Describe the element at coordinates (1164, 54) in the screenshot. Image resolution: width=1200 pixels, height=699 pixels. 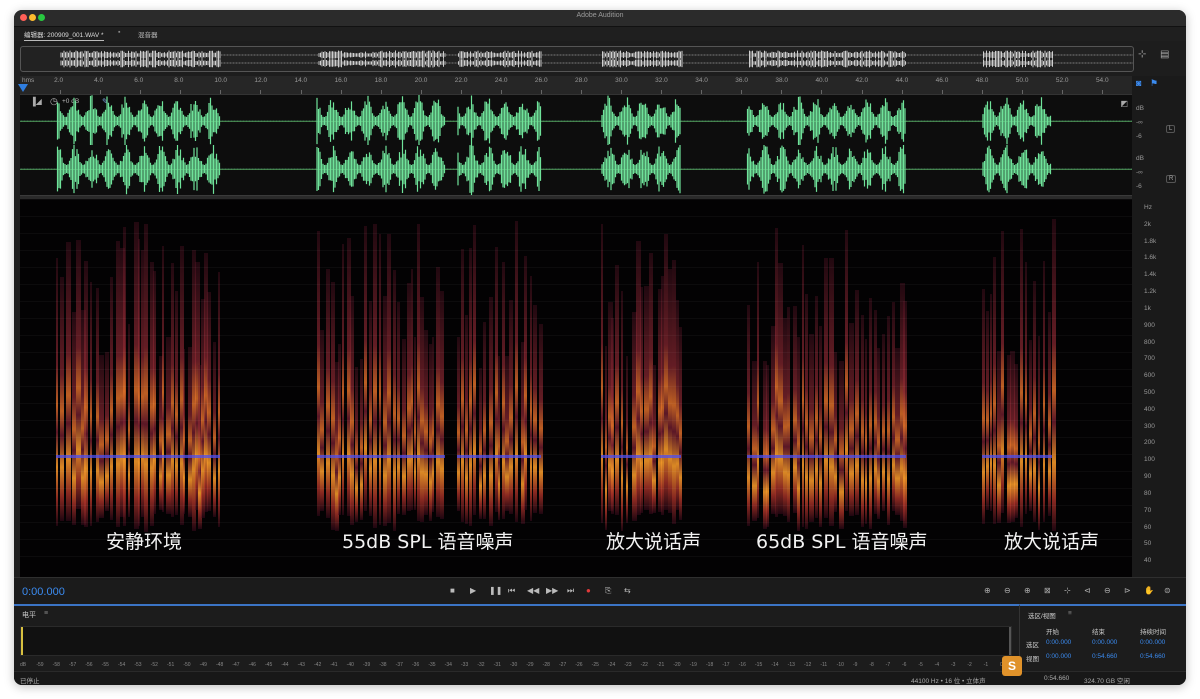
I see `panel-menu-icon: ▤` at that location.